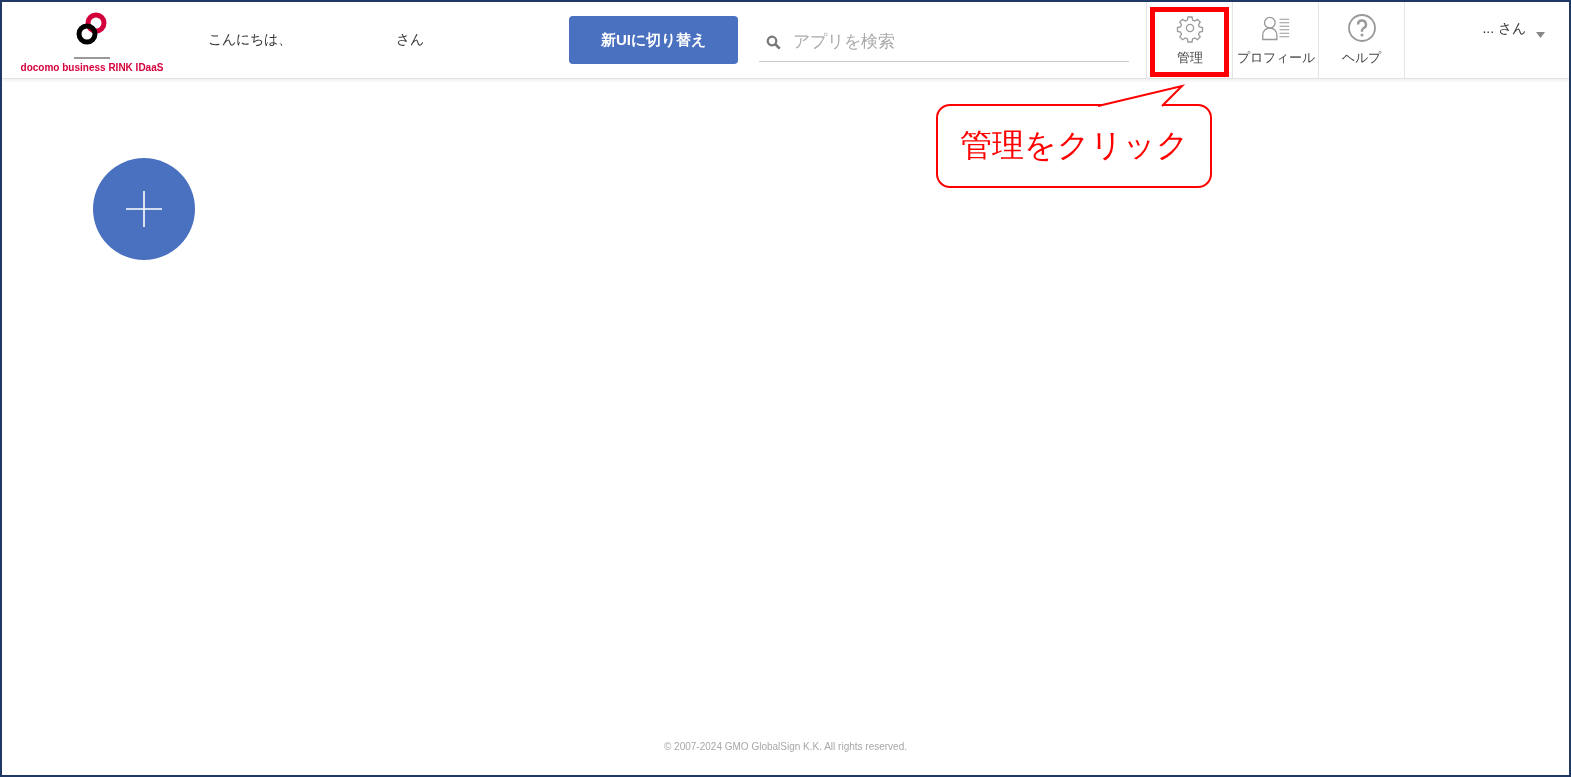  I want to click on search-icon, so click(773, 42).